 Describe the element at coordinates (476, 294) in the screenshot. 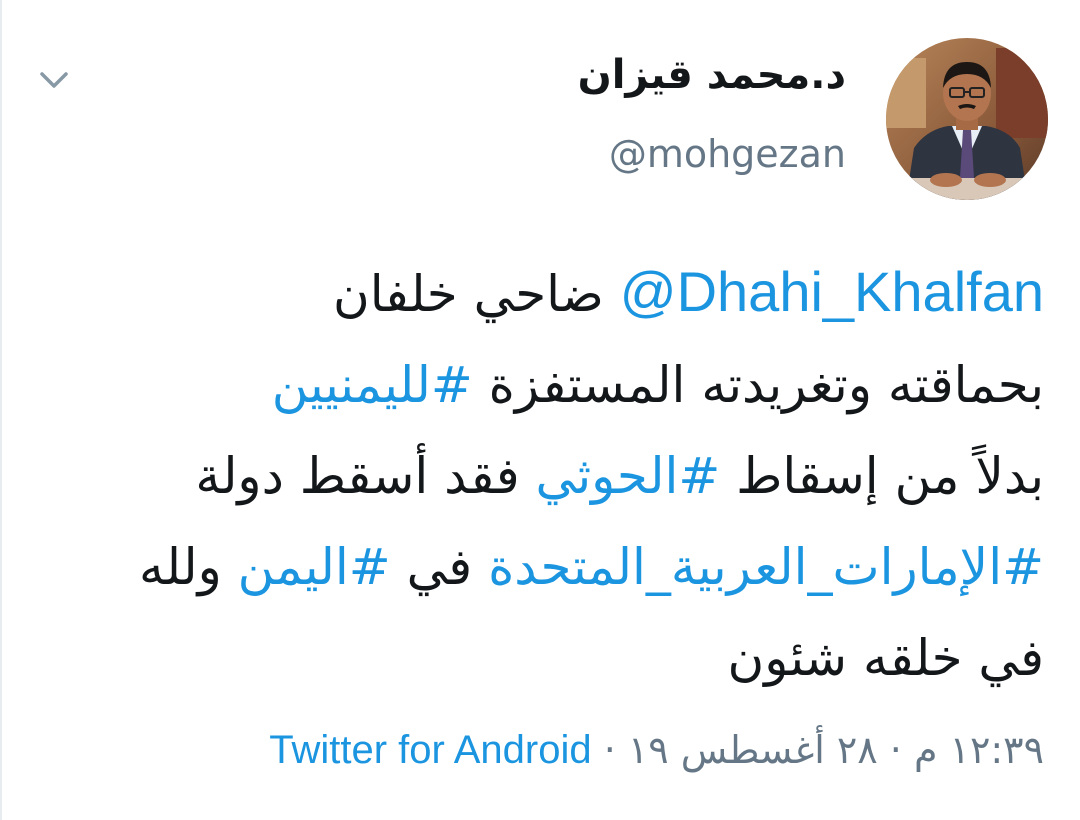

I see `text-span: ضاحي خلفان` at that location.